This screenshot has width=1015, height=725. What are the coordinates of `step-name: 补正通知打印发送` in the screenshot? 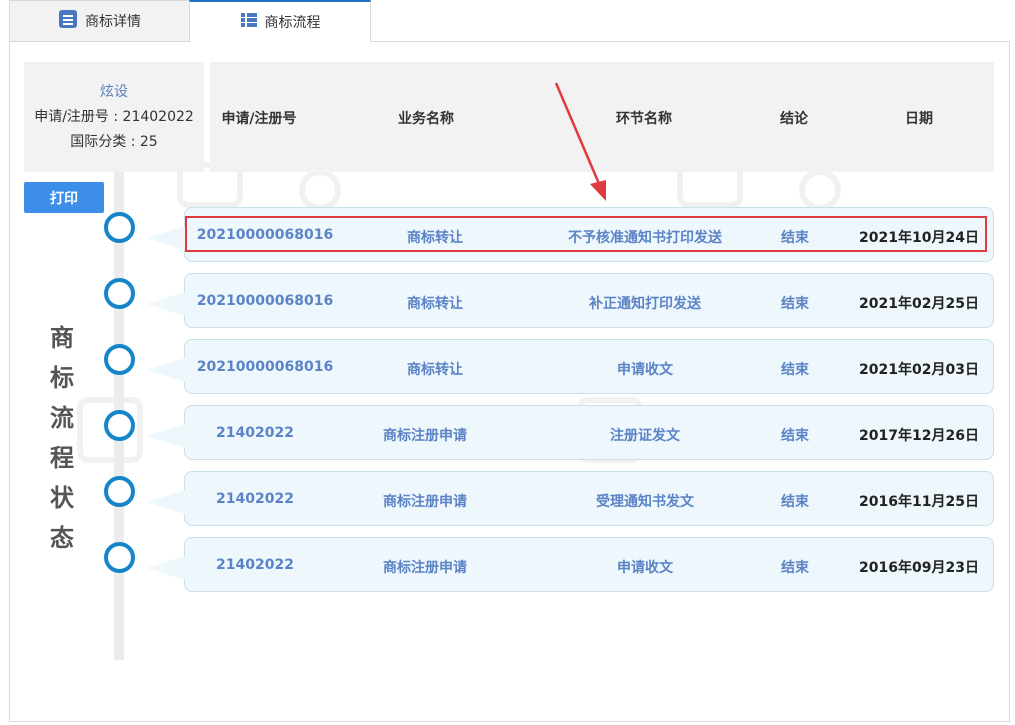 It's located at (645, 304).